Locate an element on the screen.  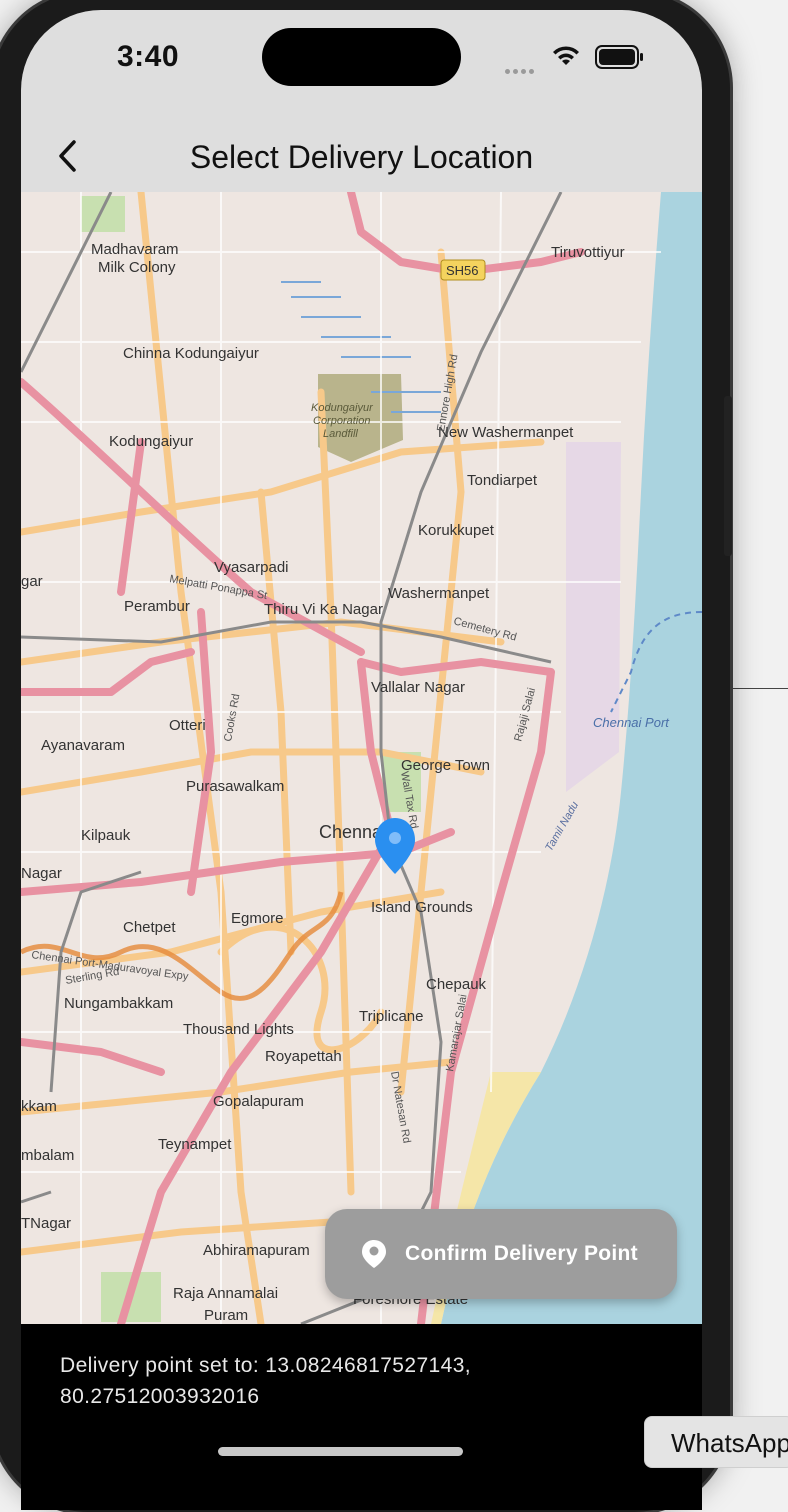
map-label-vyasarpadi: Vyasarpadi is located at coordinates (251, 567).